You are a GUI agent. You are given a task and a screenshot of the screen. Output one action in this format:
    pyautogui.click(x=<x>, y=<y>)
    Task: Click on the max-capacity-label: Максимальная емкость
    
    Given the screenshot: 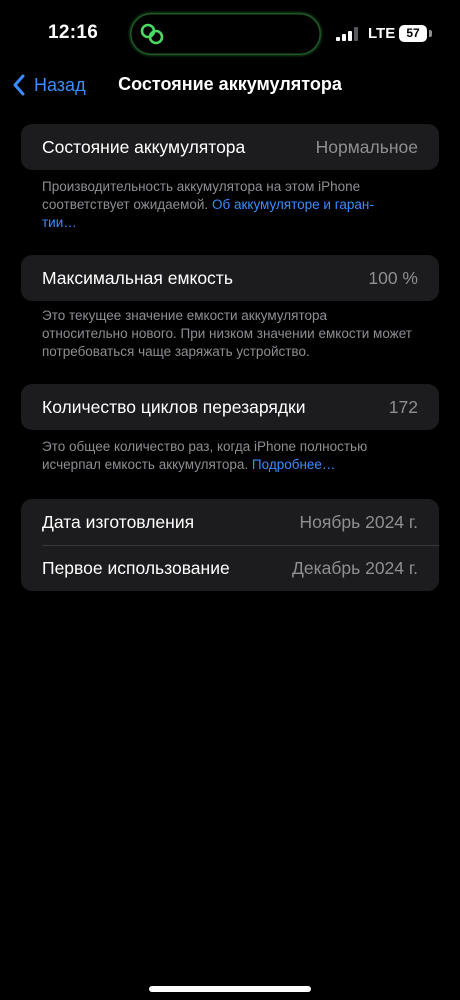 What is the action you would take?
    pyautogui.click(x=137, y=277)
    